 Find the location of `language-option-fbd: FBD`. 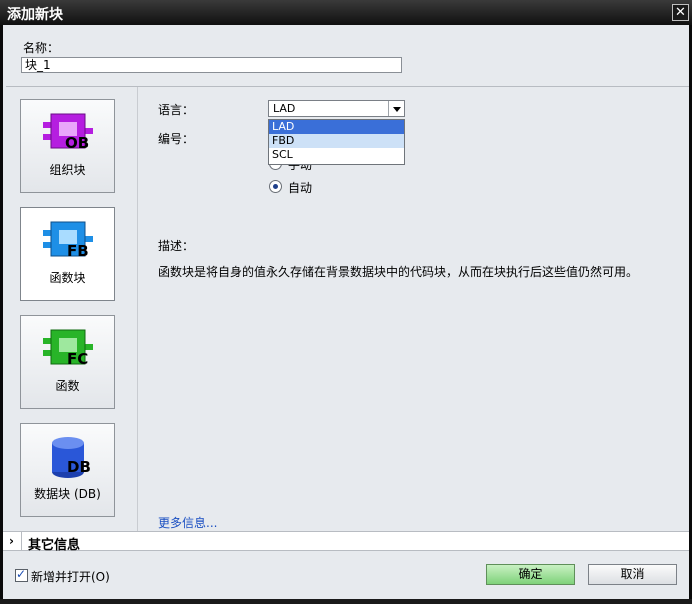

language-option-fbd: FBD is located at coordinates (336, 141).